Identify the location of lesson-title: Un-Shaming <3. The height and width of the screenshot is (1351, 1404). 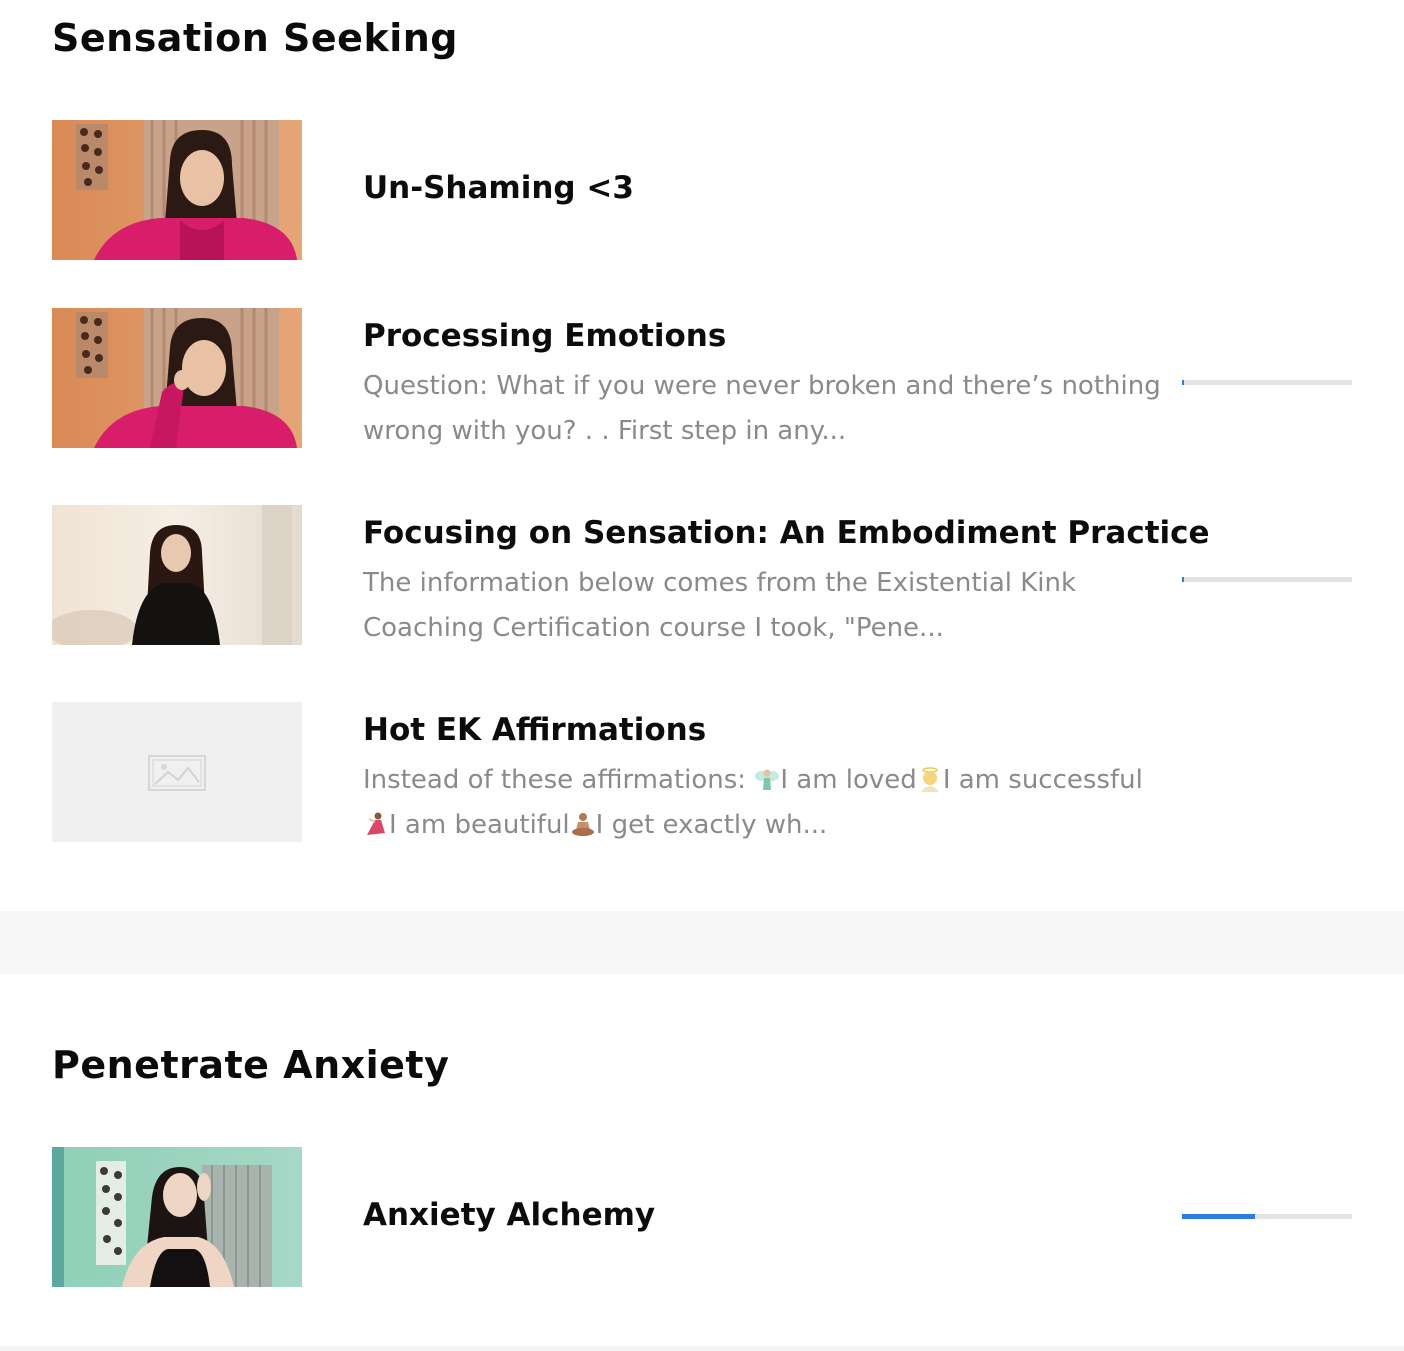
(763, 188).